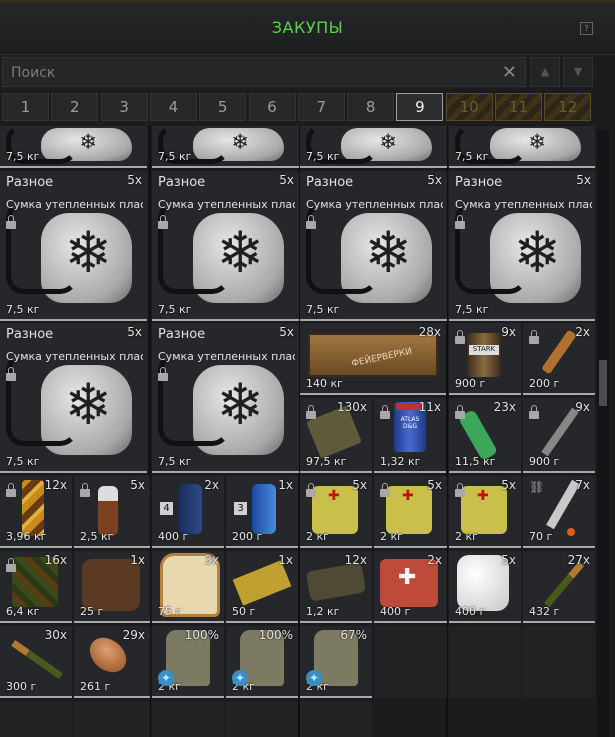 Image resolution: width=615 pixels, height=737 pixels. Describe the element at coordinates (410, 435) in the screenshot. I see `inventory-item: ATLAS D&G 11x 1,32 кг` at that location.